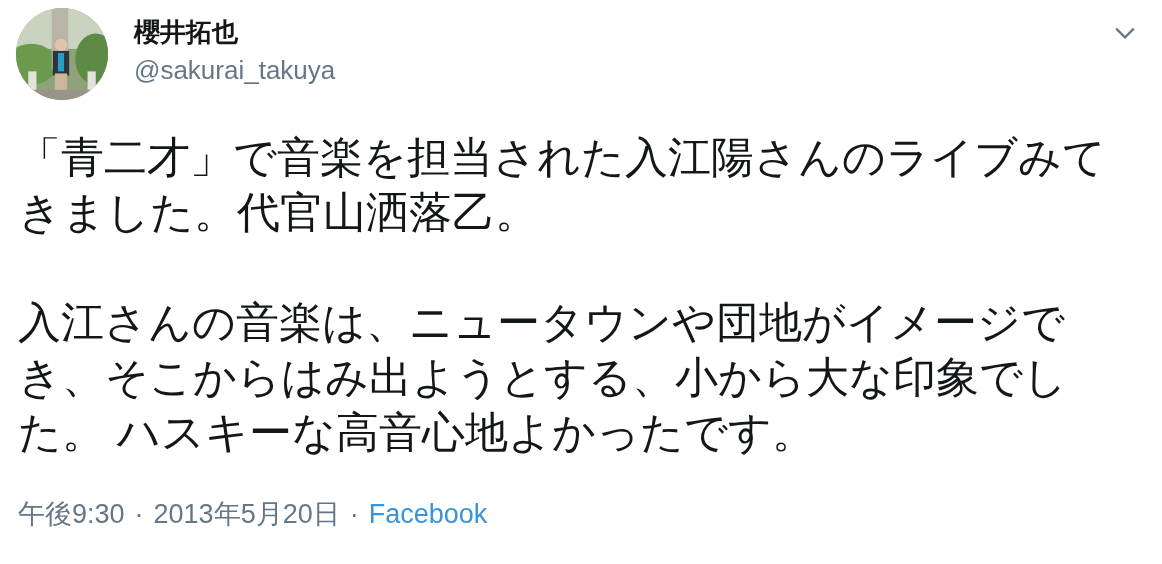  What do you see at coordinates (246, 514) in the screenshot?
I see `tweet-date: 2013年5月20日` at bounding box center [246, 514].